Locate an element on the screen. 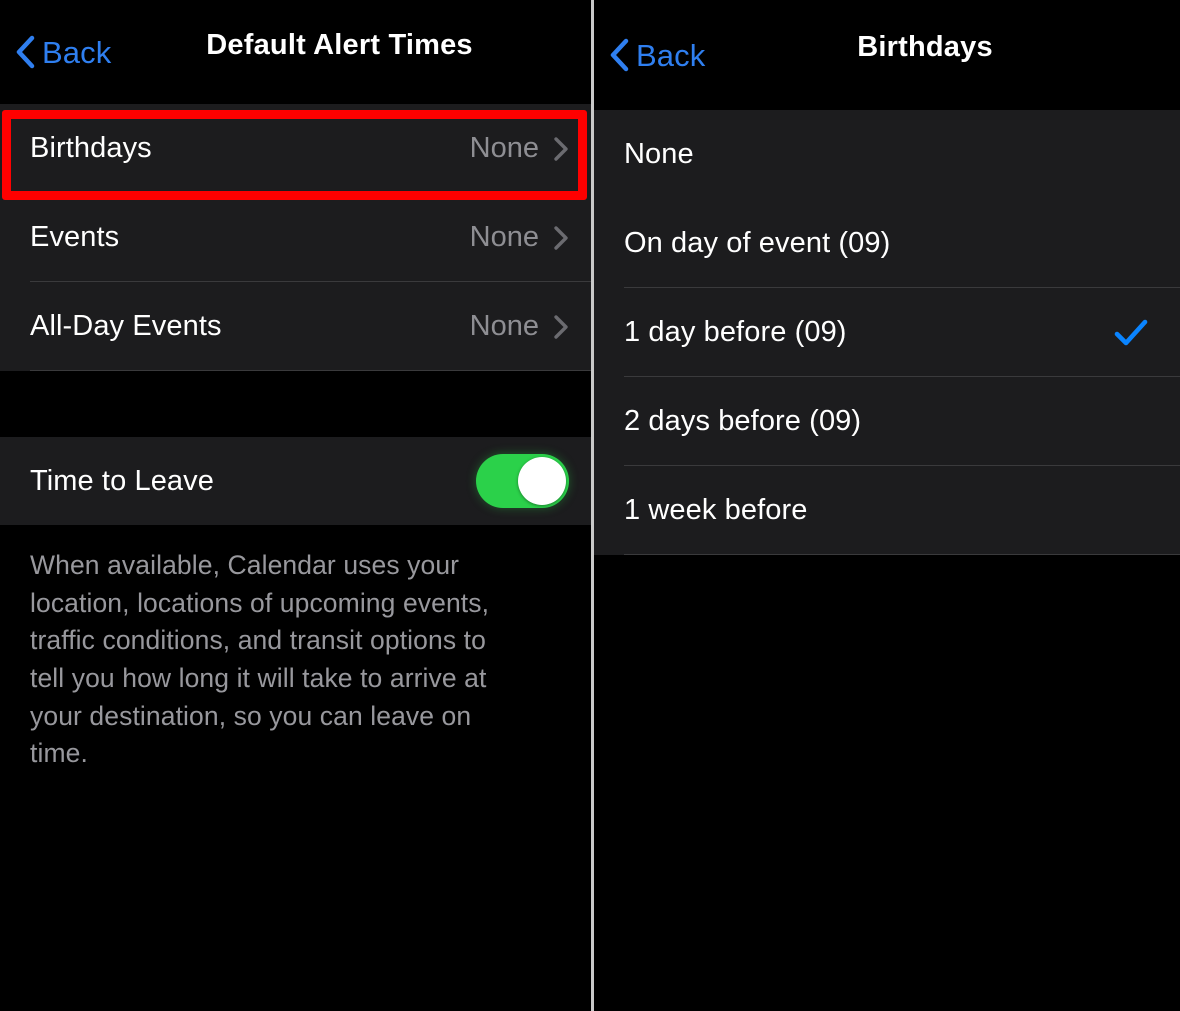 This screenshot has width=1180, height=1011. row-events-label: Events is located at coordinates (75, 237).